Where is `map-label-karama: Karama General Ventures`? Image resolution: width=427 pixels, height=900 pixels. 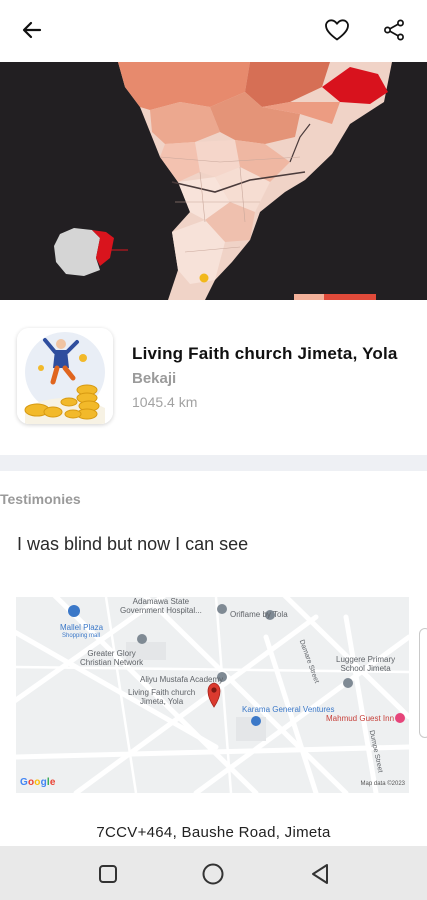
map-label-karama: Karama General Ventures is located at coordinates (288, 709).